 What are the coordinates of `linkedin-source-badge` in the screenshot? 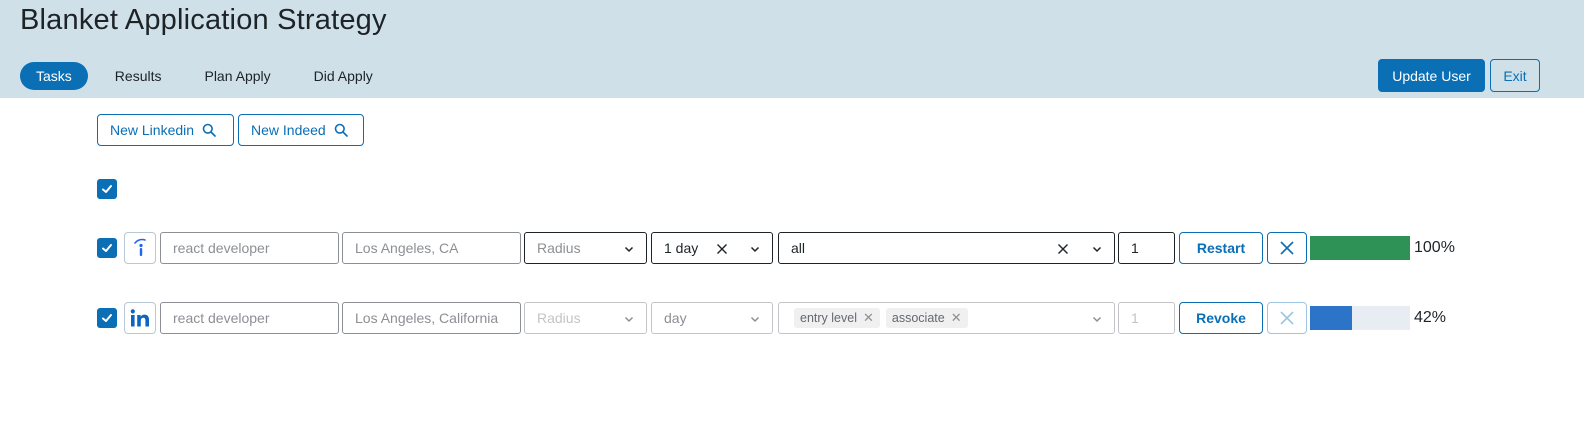 It's located at (140, 318).